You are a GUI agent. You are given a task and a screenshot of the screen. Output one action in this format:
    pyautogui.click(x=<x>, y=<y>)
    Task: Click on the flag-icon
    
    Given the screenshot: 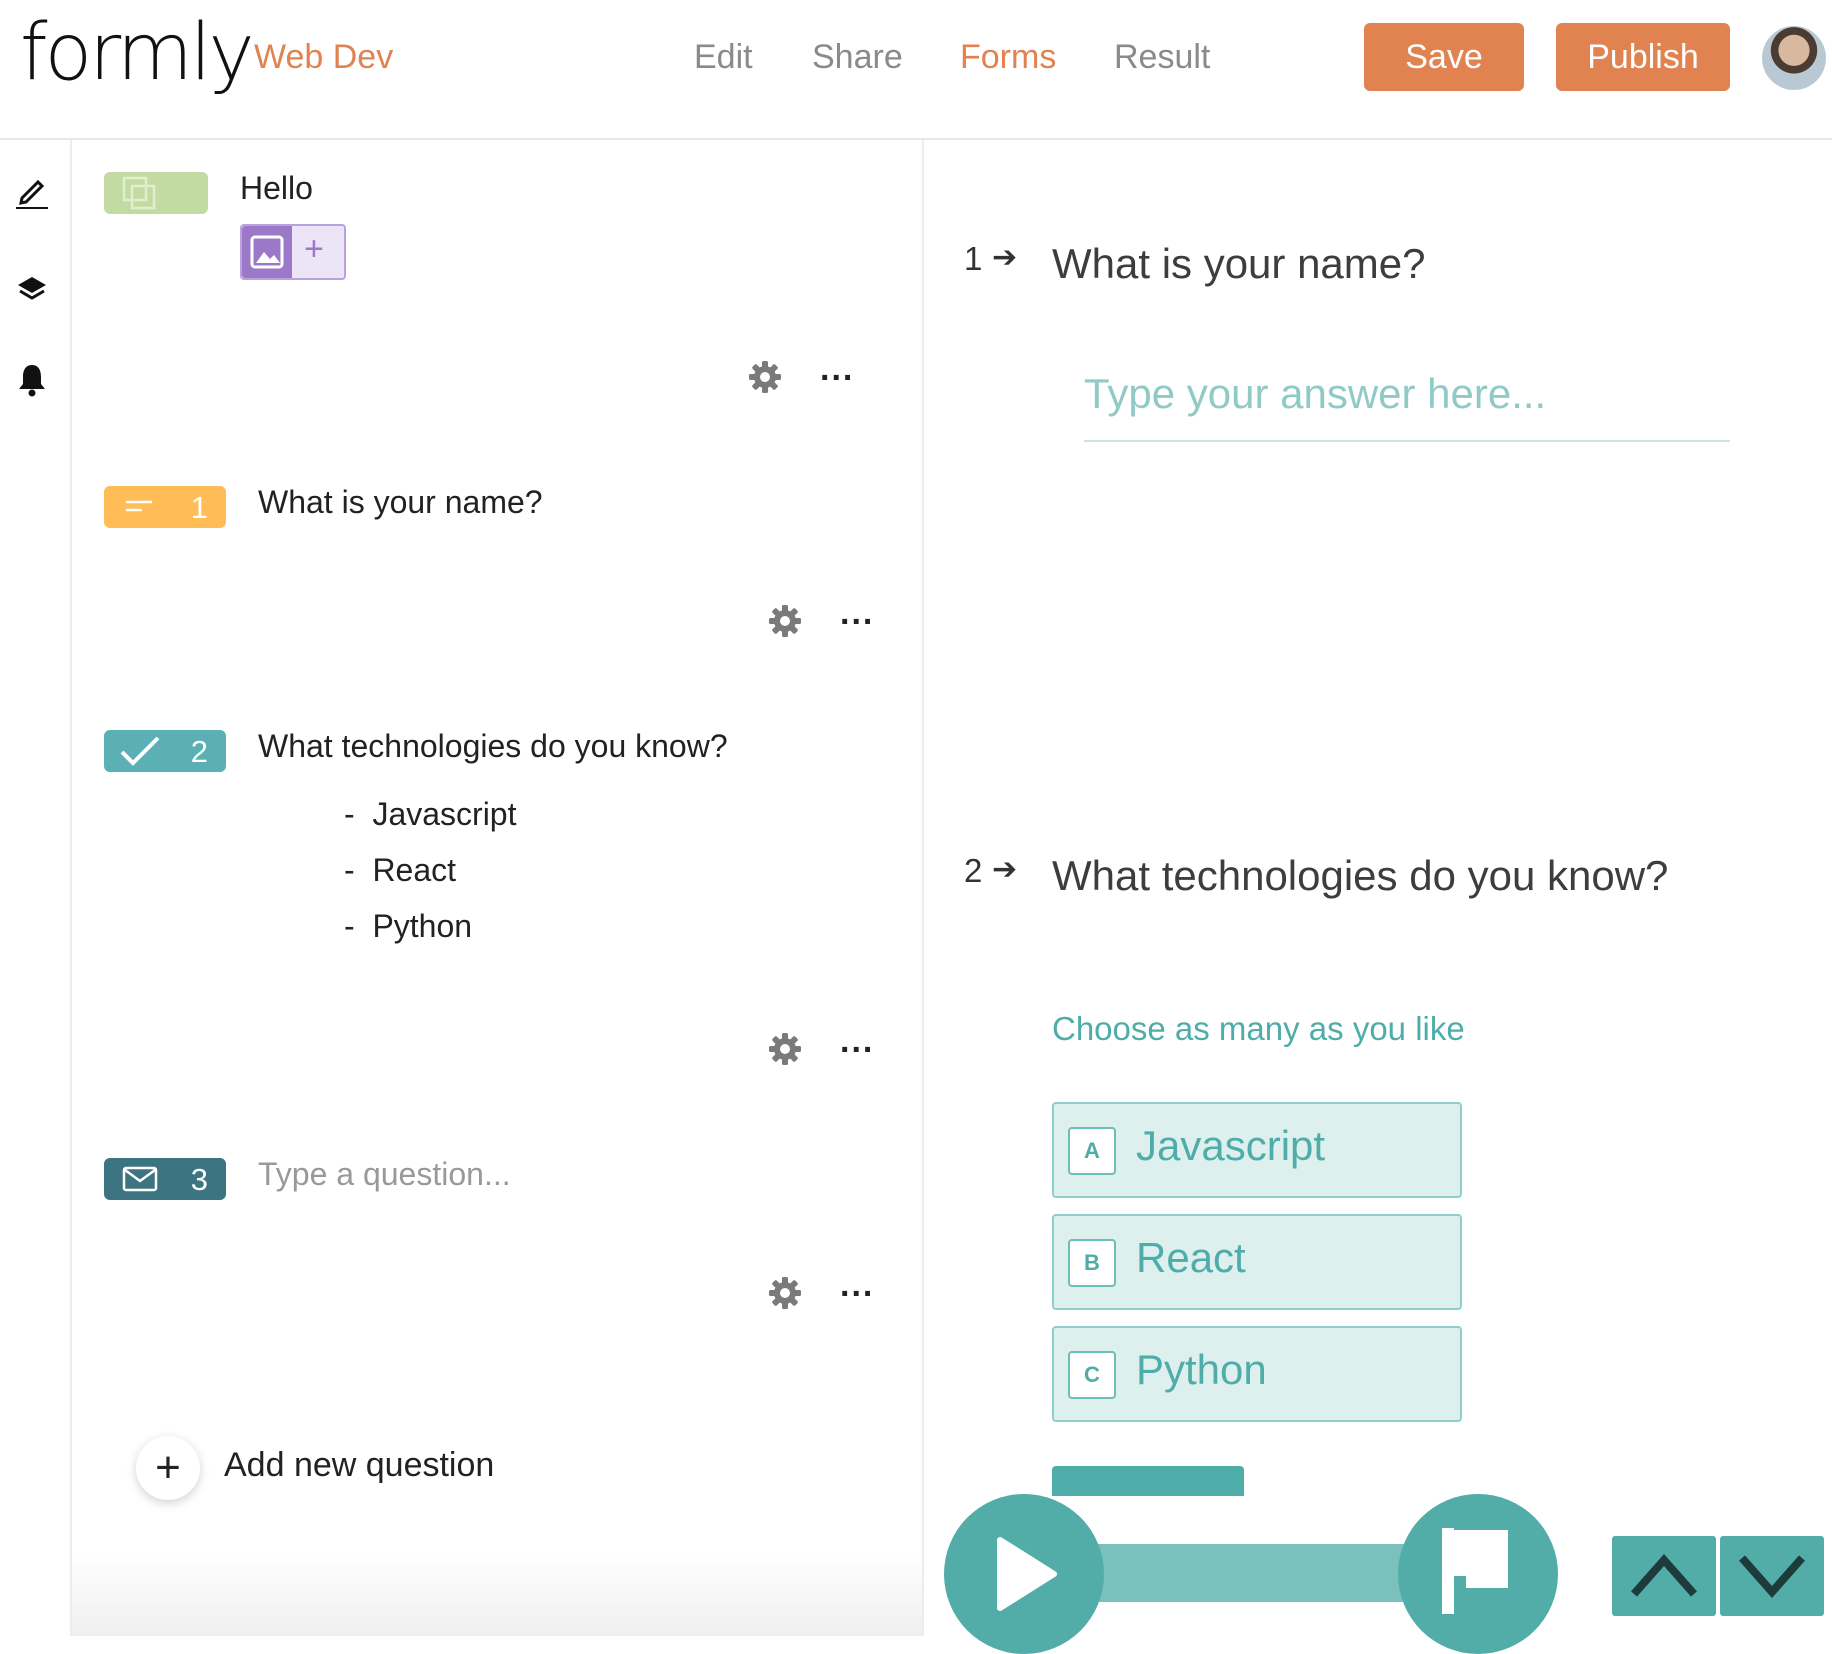 What is the action you would take?
    pyautogui.click(x=1475, y=1571)
    